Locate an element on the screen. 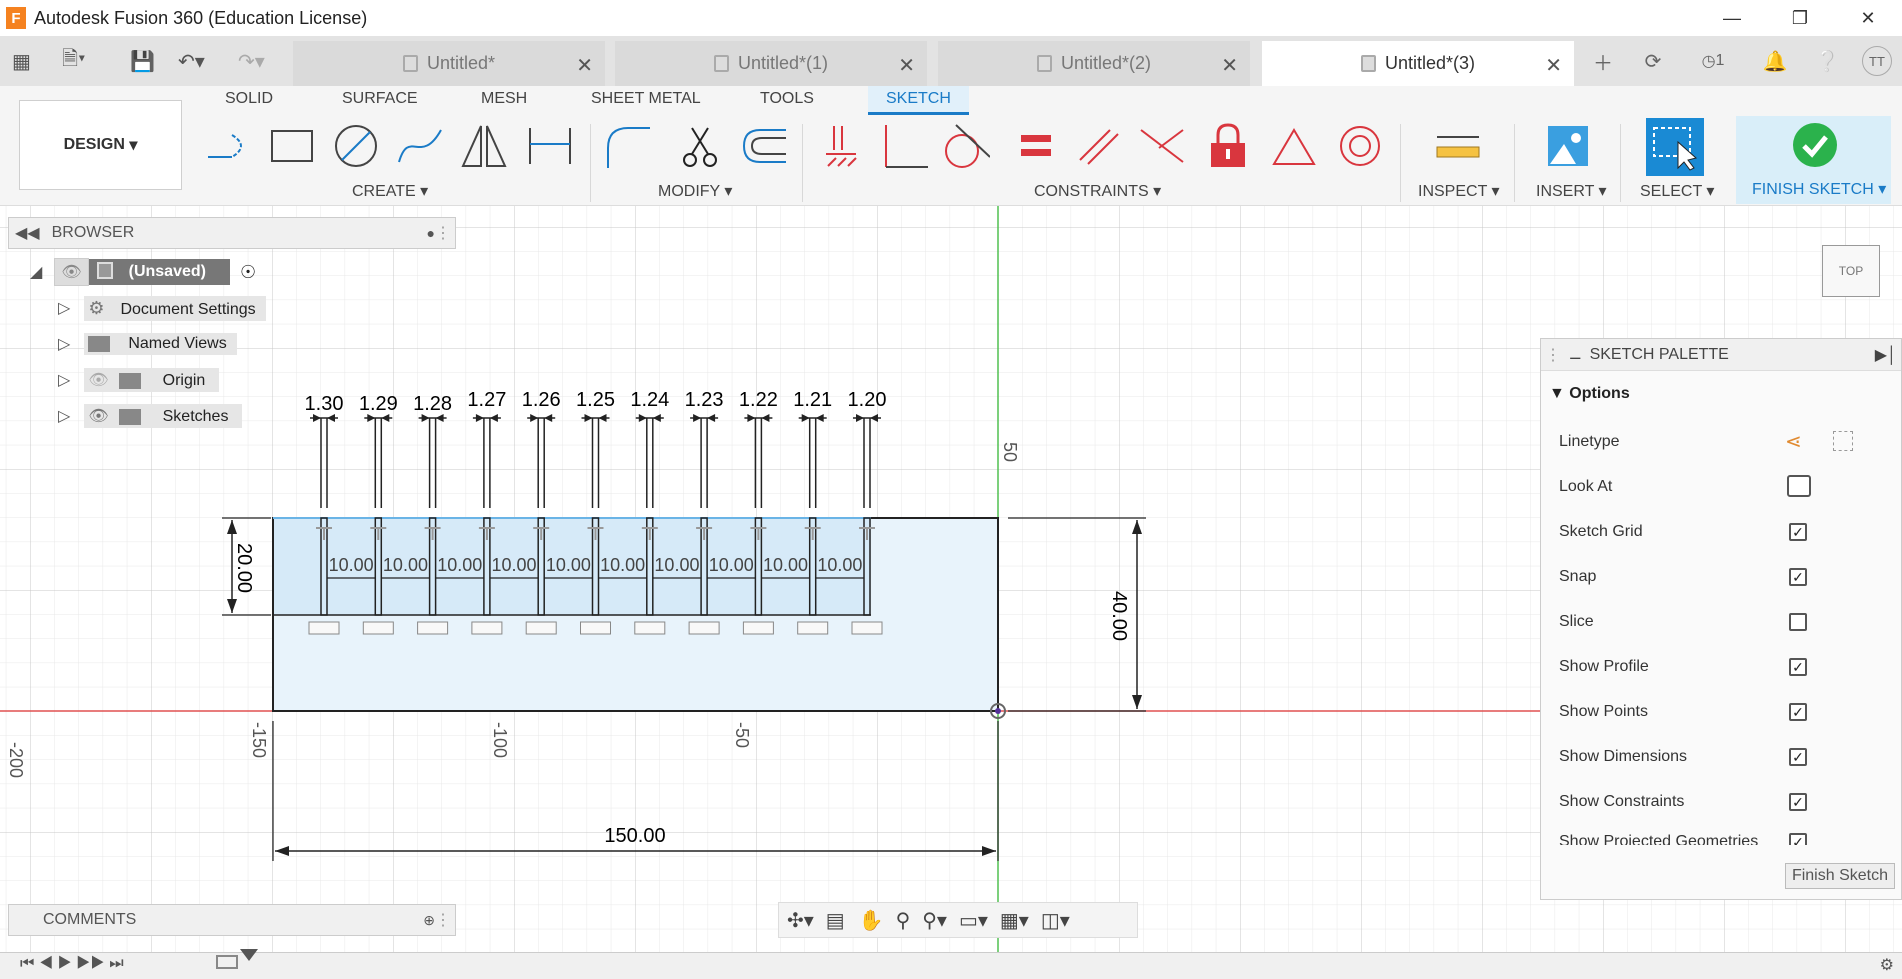 The height and width of the screenshot is (979, 1902). sketch-palette-header: ⋮ ⚊ SKETCH PALETTE ▶│ is located at coordinates (1721, 355).